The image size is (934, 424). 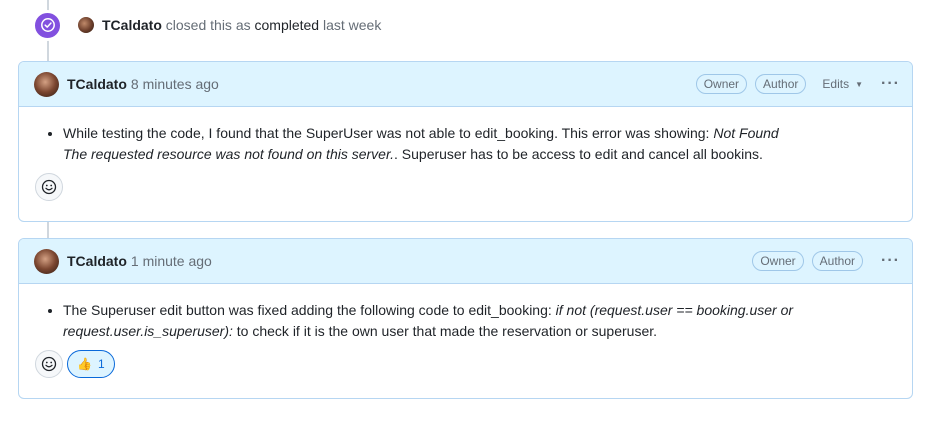 I want to click on comment-time-link: 8 minutes ago, so click(x=175, y=84).